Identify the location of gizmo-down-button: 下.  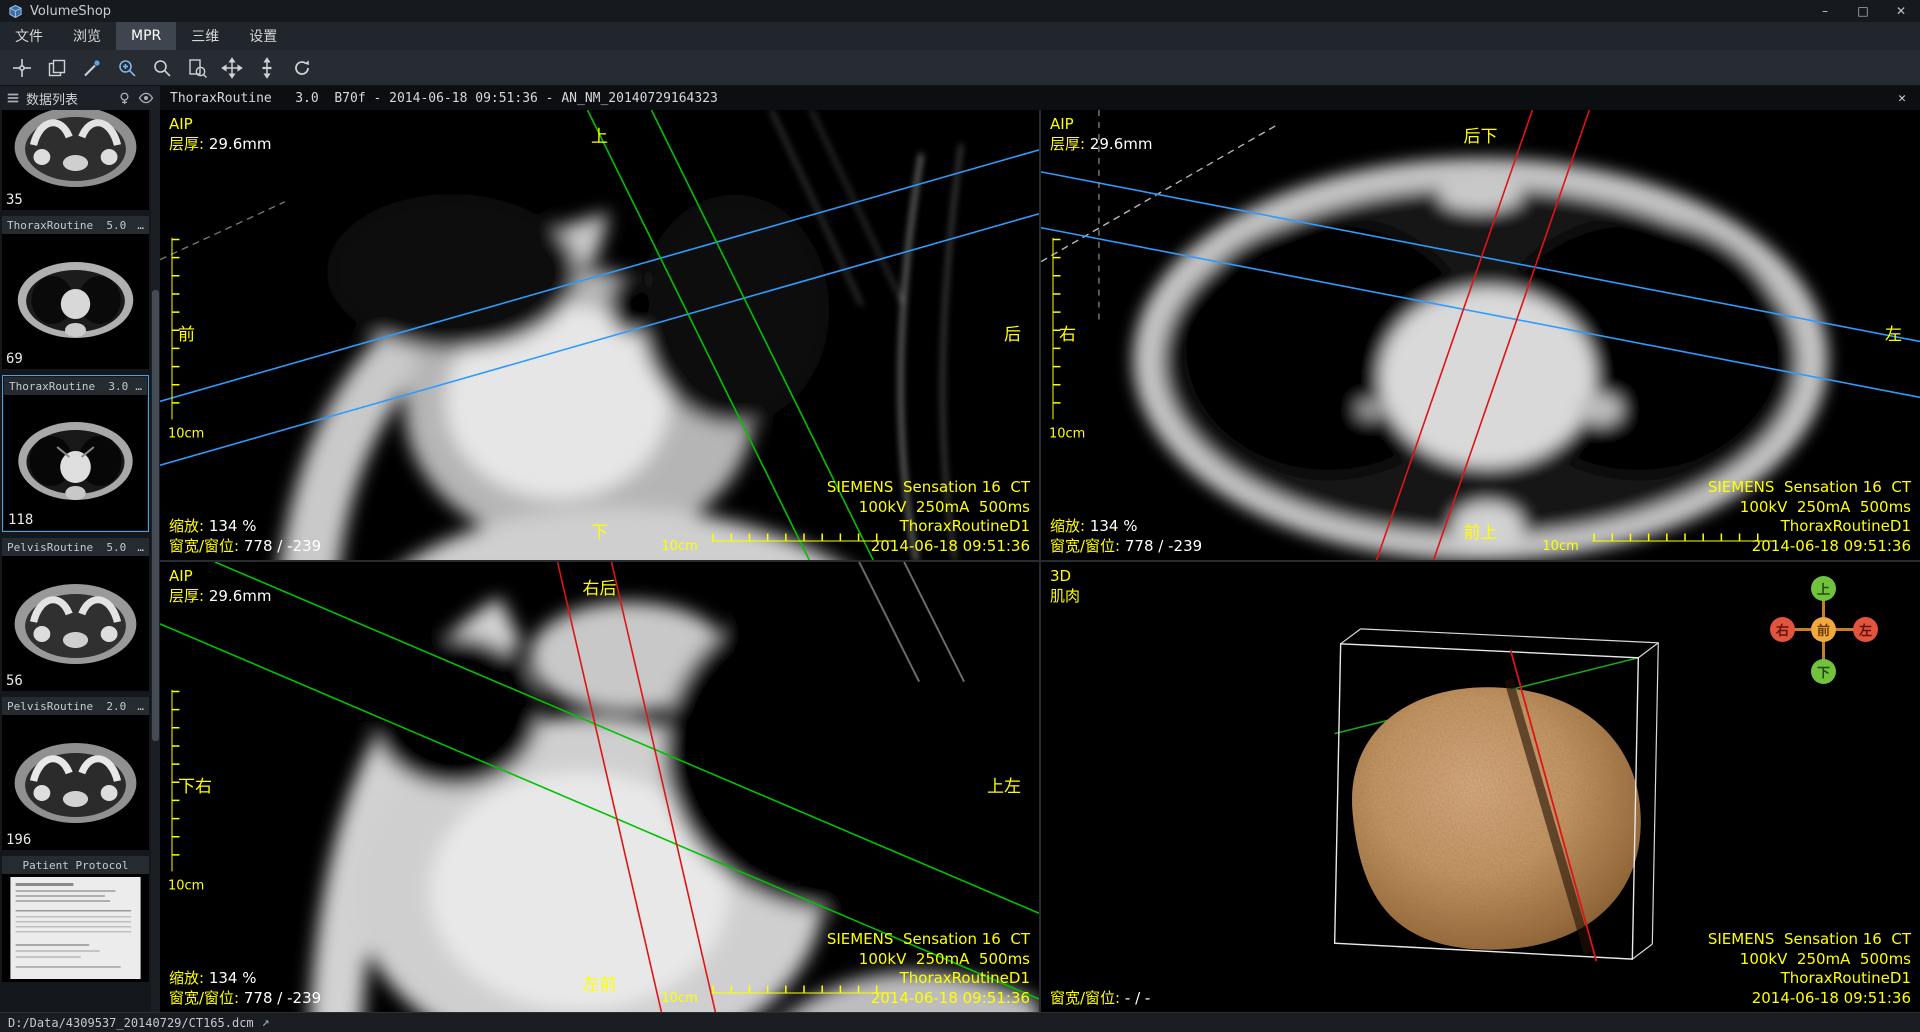
(1823, 671).